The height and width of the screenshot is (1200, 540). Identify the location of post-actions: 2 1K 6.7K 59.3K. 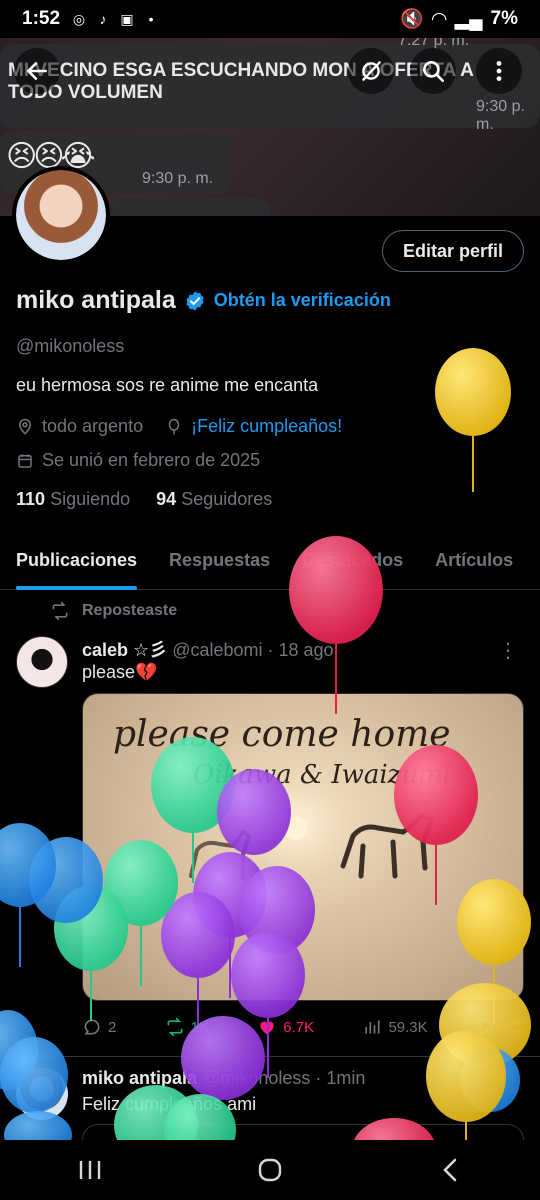
(302, 1027).